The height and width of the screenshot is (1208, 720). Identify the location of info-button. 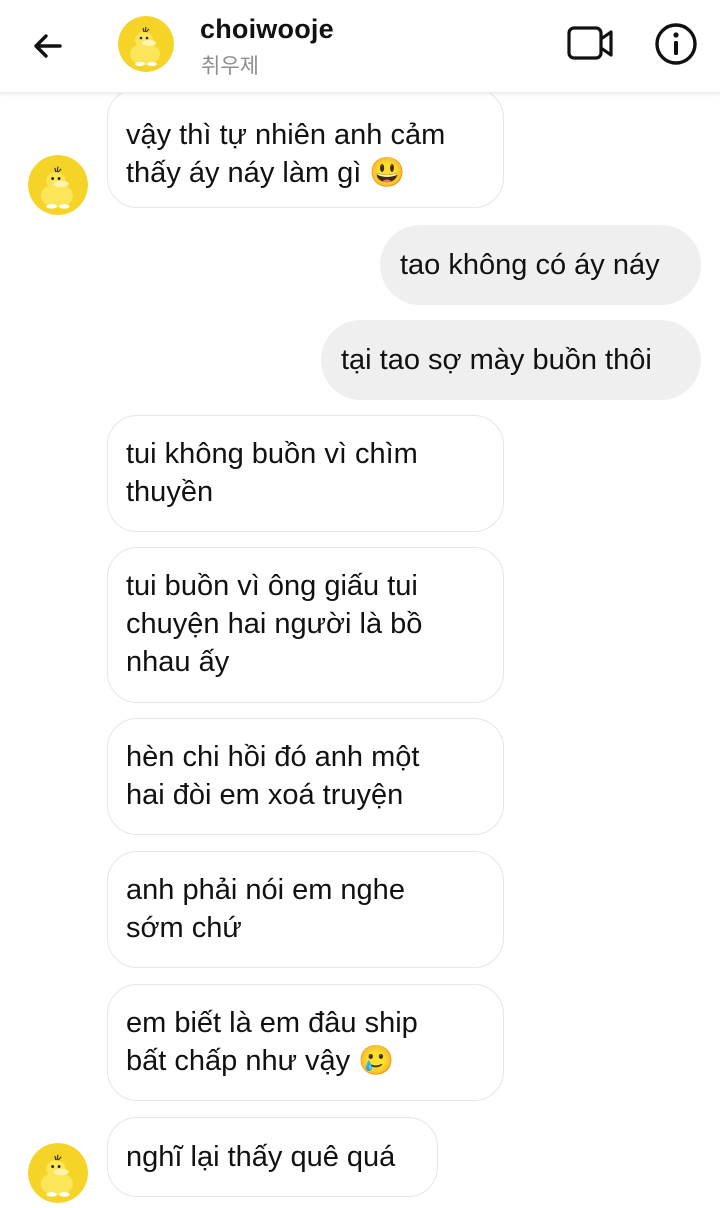
(676, 44).